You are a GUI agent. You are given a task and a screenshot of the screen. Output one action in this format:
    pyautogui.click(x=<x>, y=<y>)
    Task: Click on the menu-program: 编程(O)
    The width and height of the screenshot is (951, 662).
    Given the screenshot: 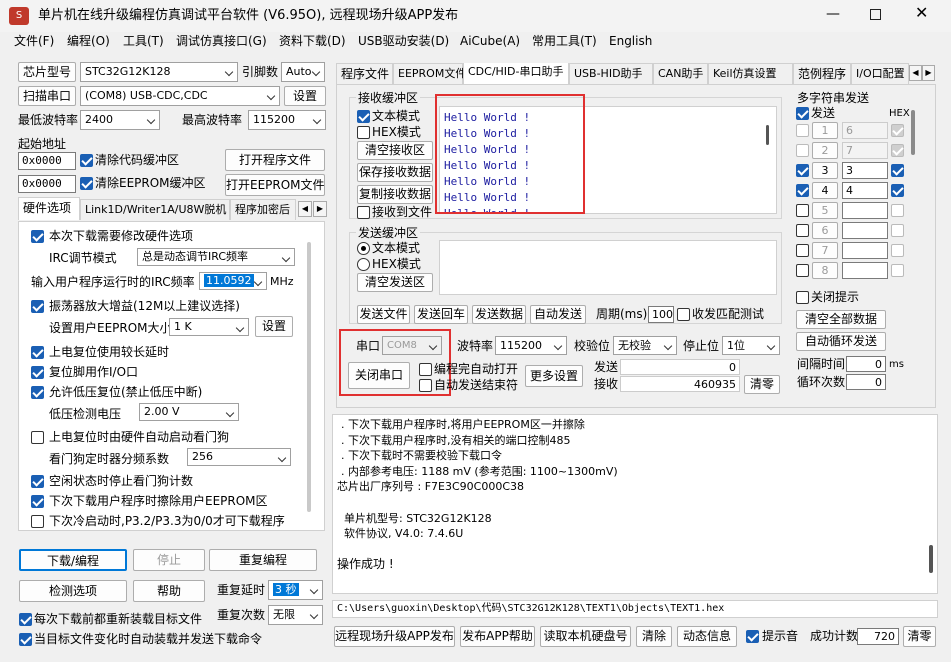 What is the action you would take?
    pyautogui.click(x=88, y=41)
    